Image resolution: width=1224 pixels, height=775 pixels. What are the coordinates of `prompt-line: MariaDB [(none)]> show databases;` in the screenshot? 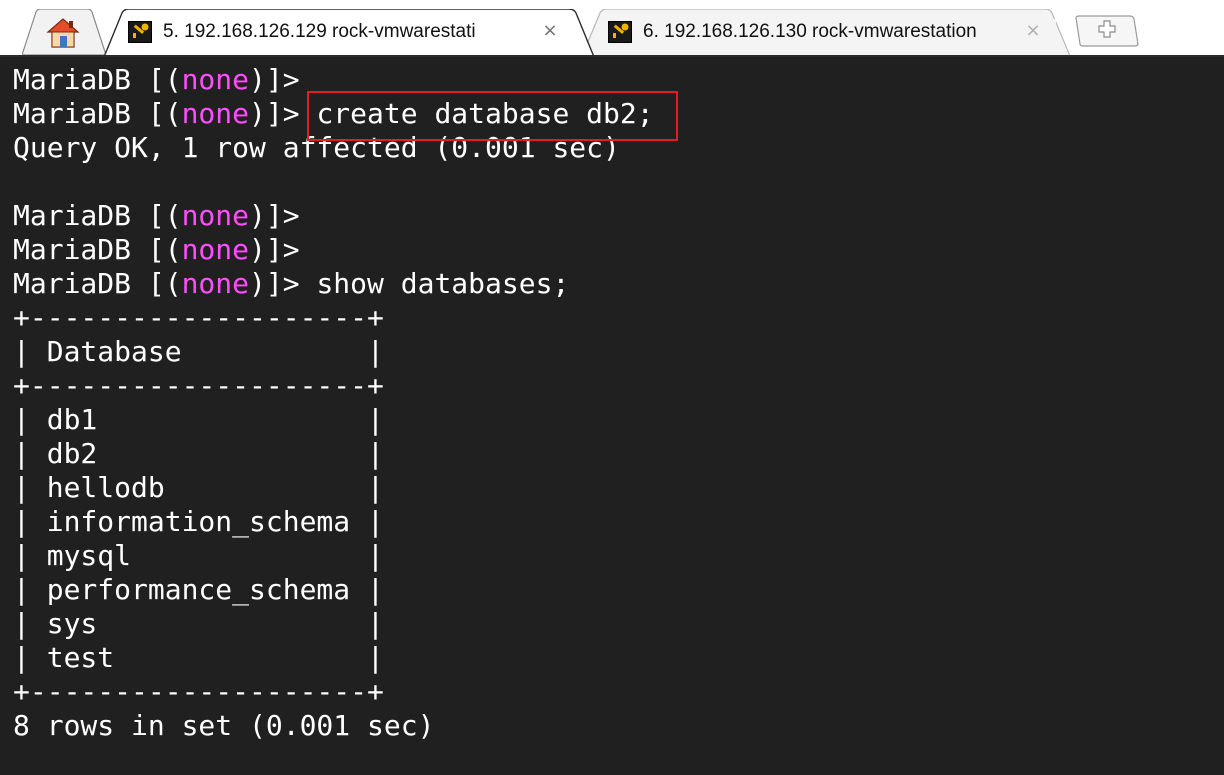 It's located at (291, 283).